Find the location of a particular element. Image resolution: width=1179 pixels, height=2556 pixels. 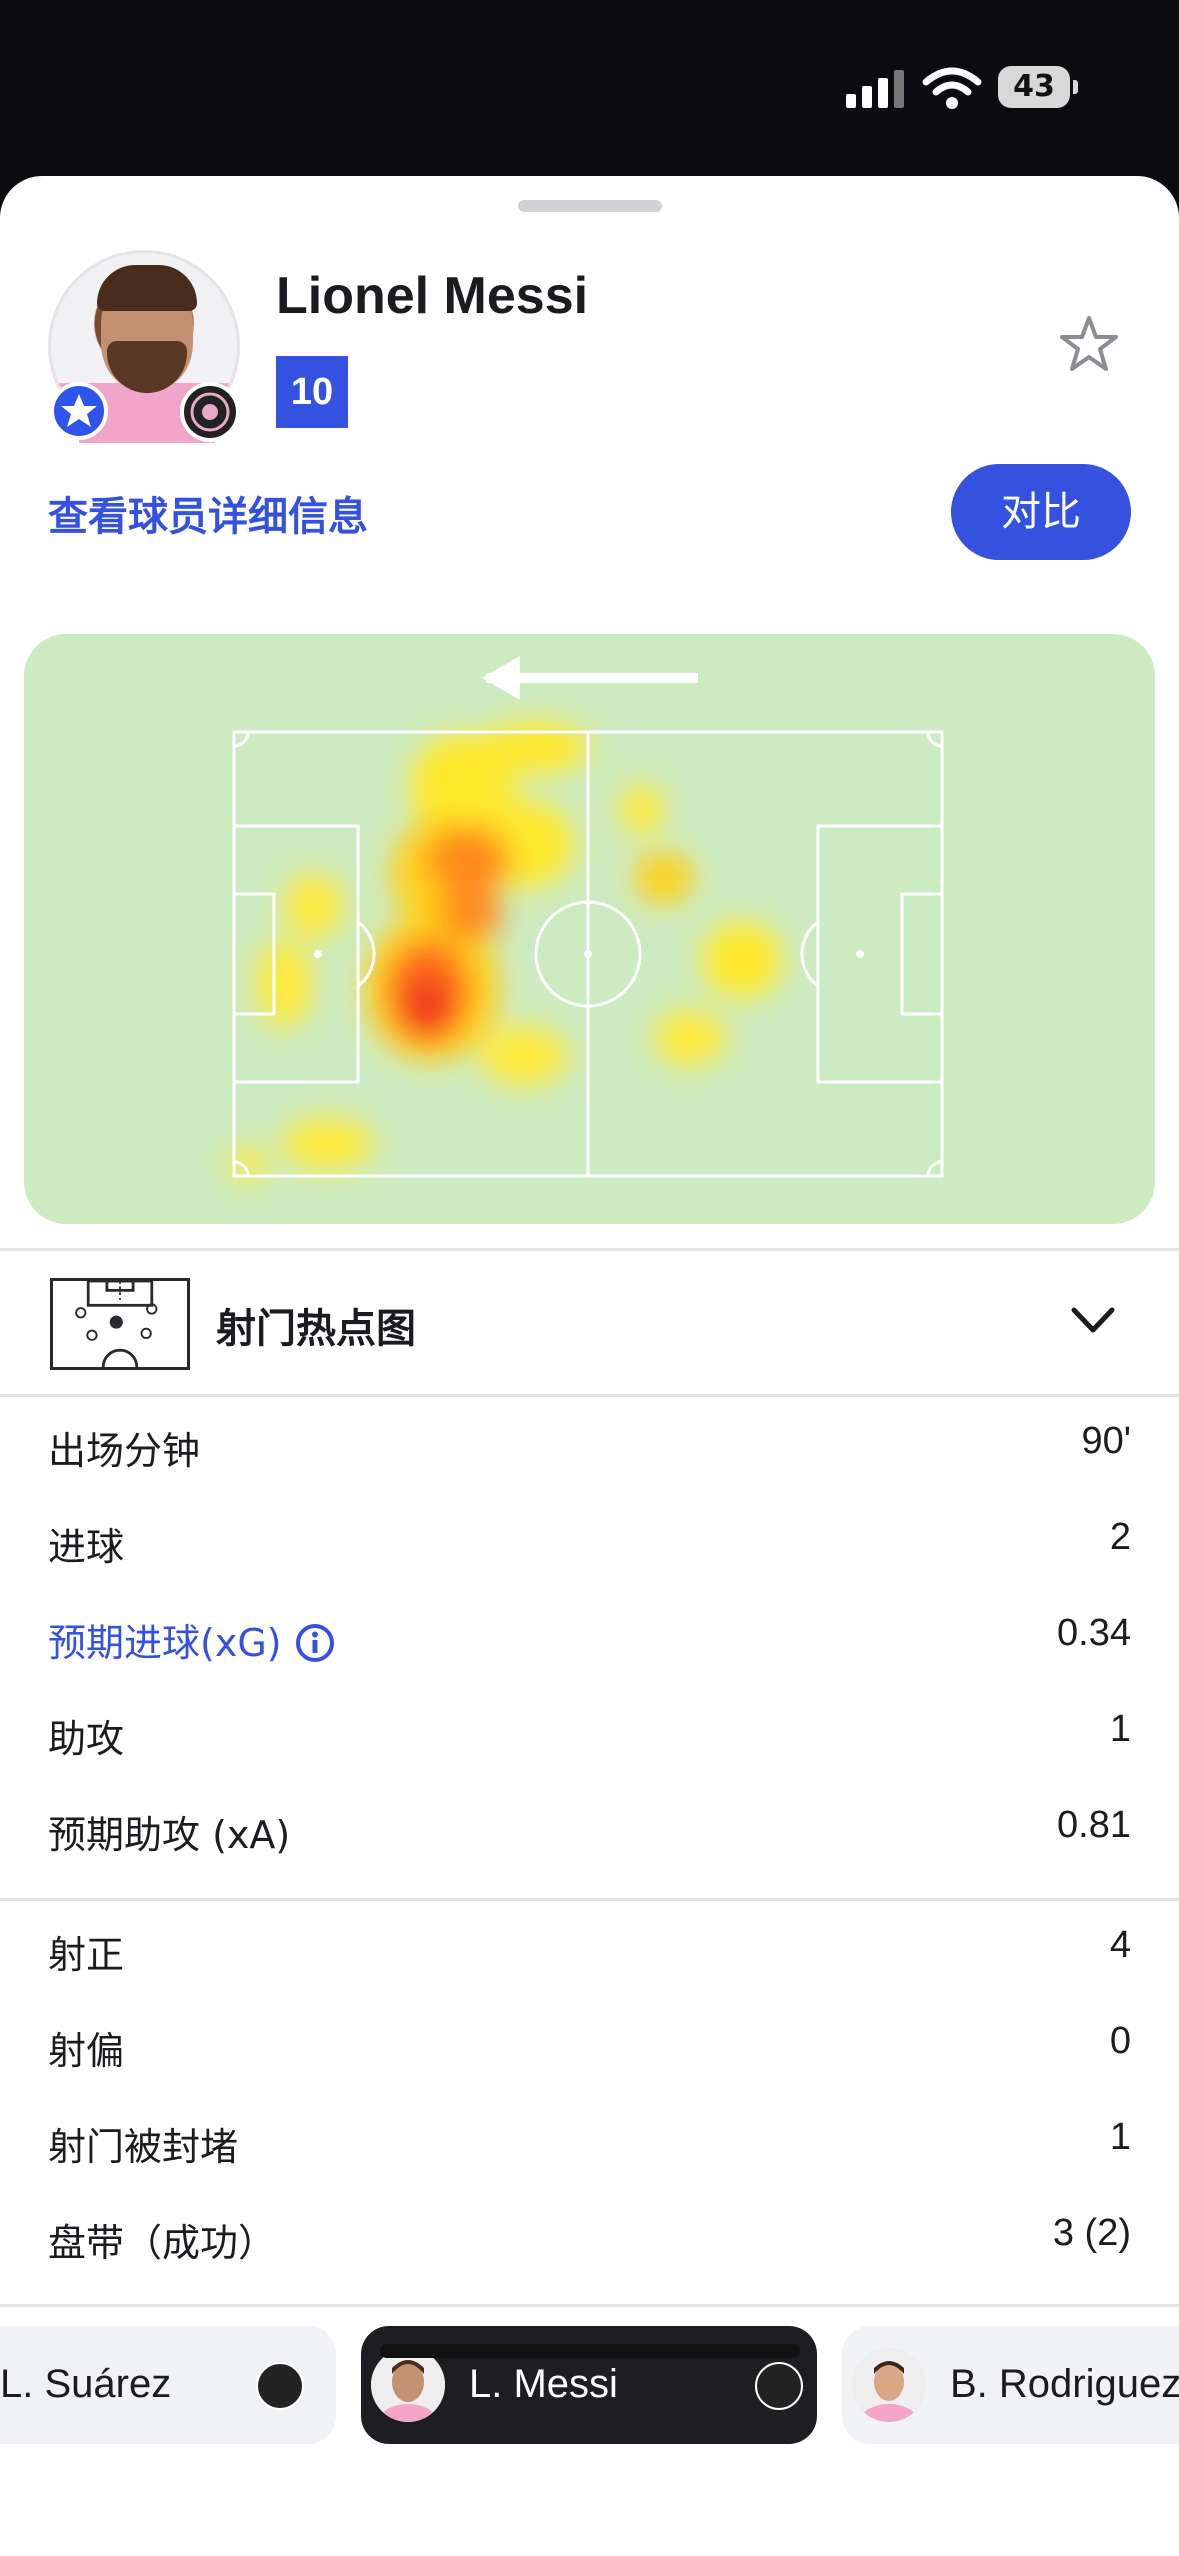

stat-label: 进球 is located at coordinates (86, 1547).